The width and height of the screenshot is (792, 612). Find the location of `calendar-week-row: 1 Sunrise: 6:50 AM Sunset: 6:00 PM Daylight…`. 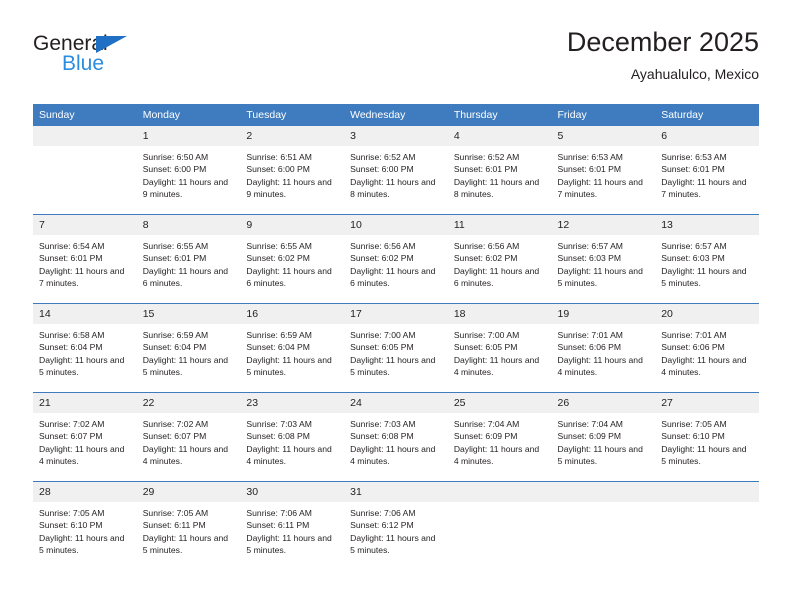

calendar-week-row: 1 Sunrise: 6:50 AM Sunset: 6:00 PM Daylight… is located at coordinates (396, 170).